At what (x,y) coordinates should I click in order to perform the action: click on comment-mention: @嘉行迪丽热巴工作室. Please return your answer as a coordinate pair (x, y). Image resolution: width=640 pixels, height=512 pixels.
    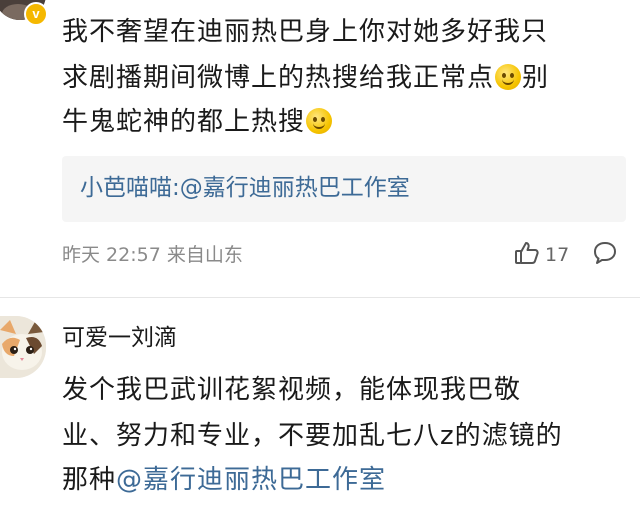
    Looking at the image, I should click on (251, 480).